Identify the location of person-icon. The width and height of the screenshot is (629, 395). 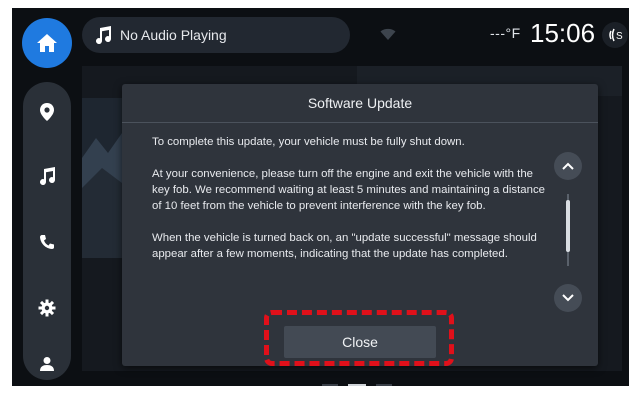
(47, 364).